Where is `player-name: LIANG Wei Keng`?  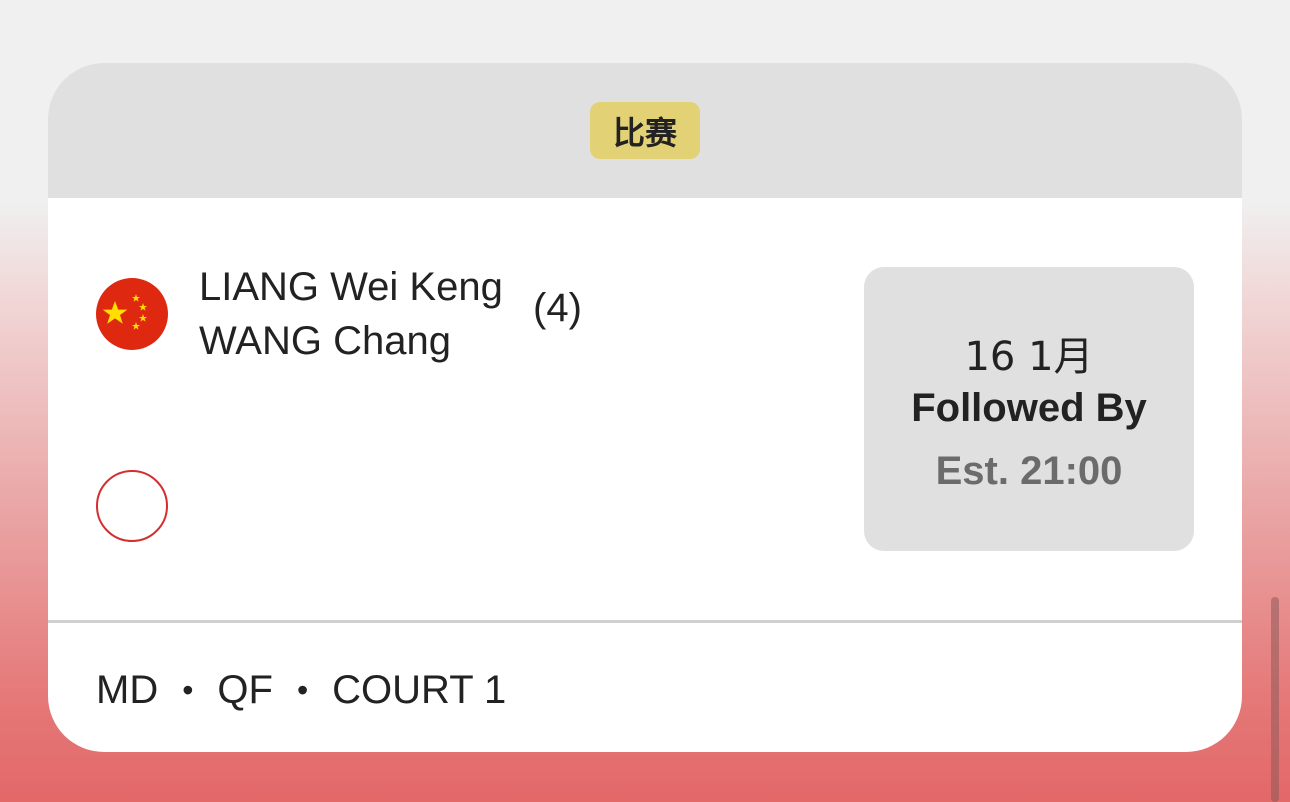
player-name: LIANG Wei Keng is located at coordinates (351, 287).